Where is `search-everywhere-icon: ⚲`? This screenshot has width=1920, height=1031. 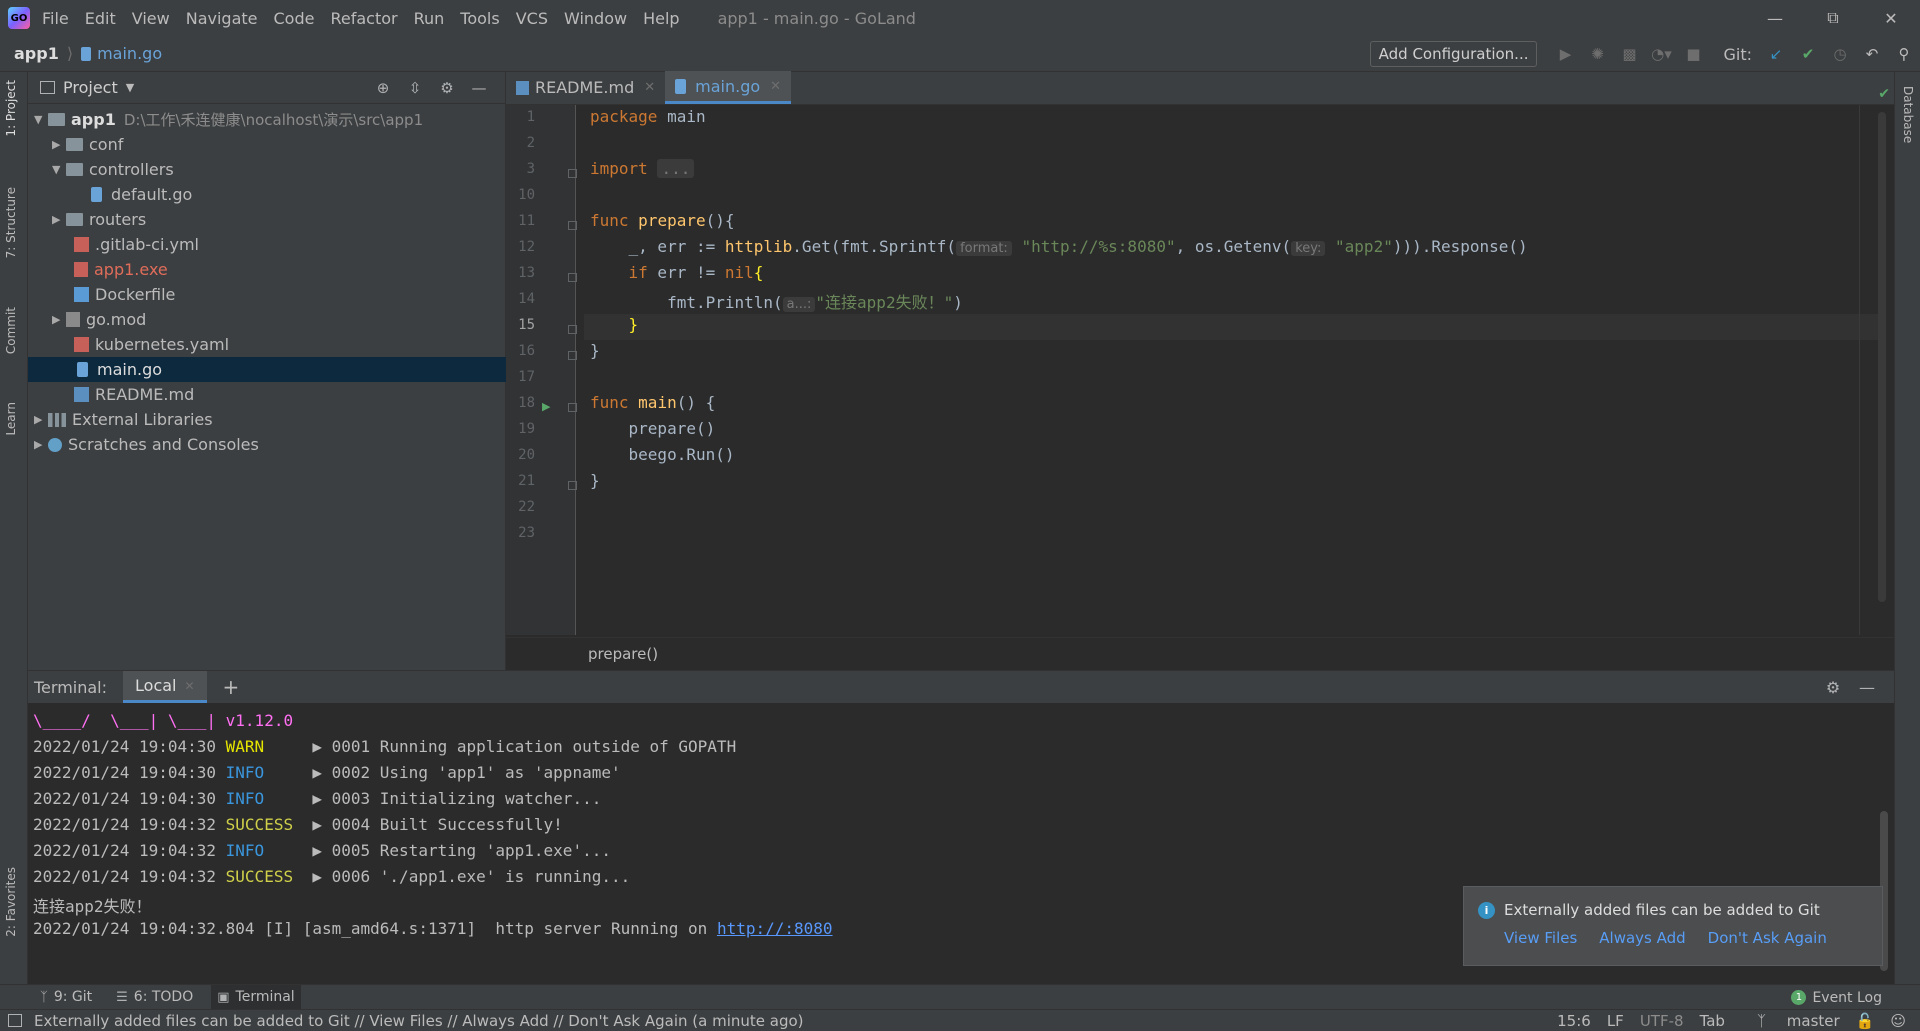
search-everywhere-icon: ⚲ is located at coordinates (1904, 54).